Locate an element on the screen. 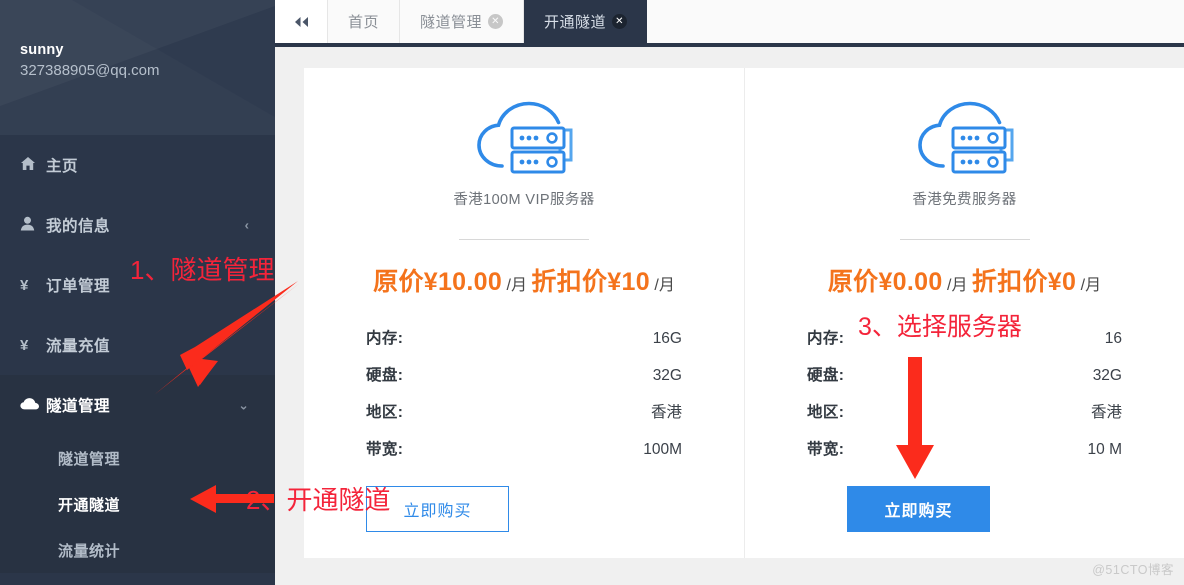 The image size is (1184, 585). sidebar-item-label: 订单管理 is located at coordinates (78, 286).